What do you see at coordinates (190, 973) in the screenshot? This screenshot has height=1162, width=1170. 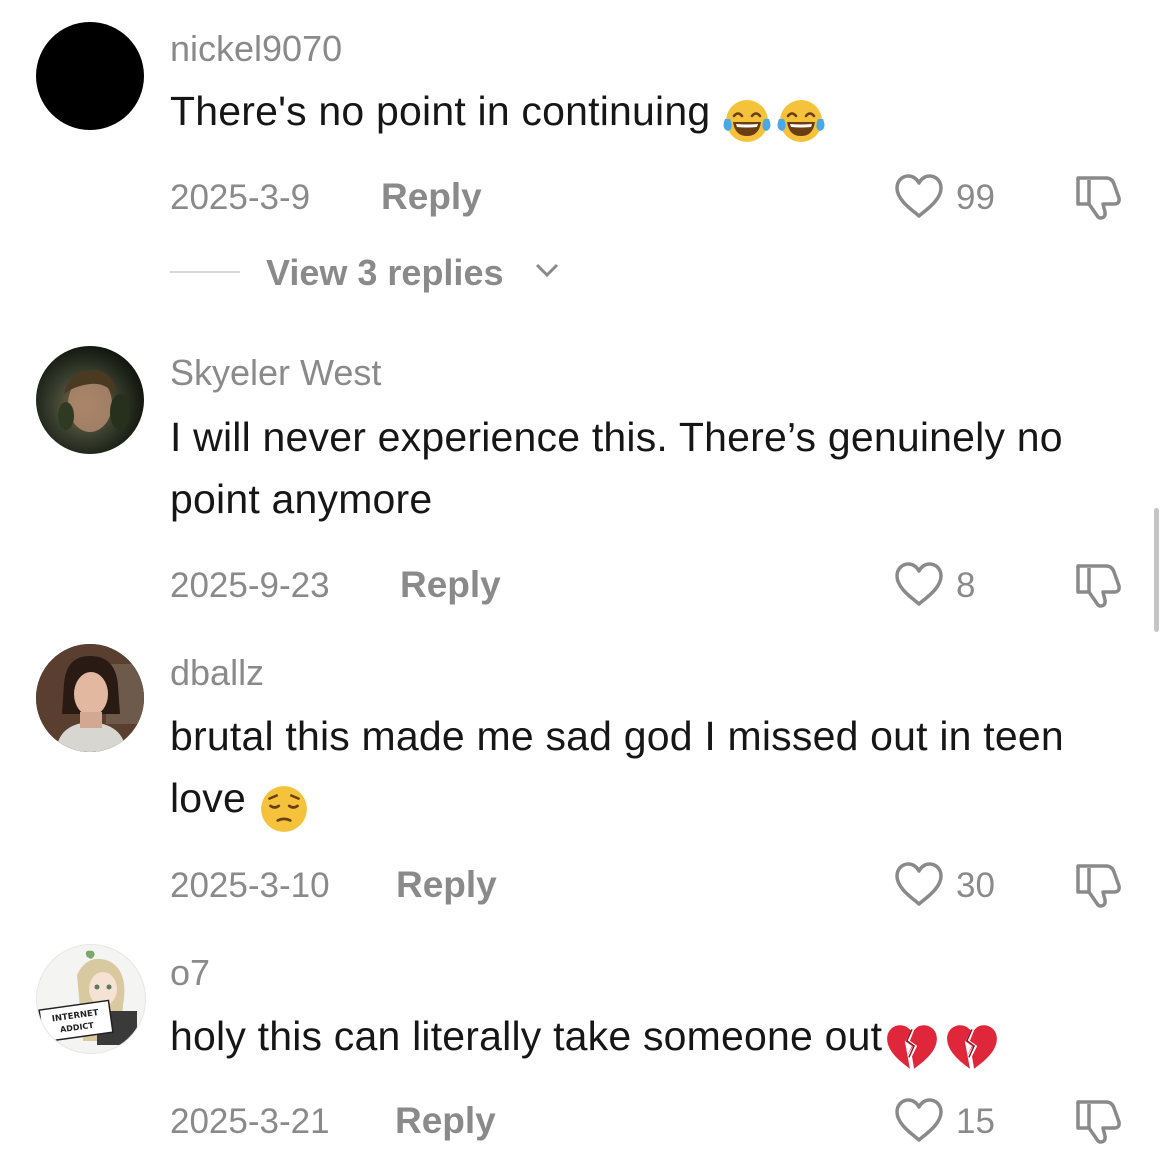 I see `comment-username: o7` at bounding box center [190, 973].